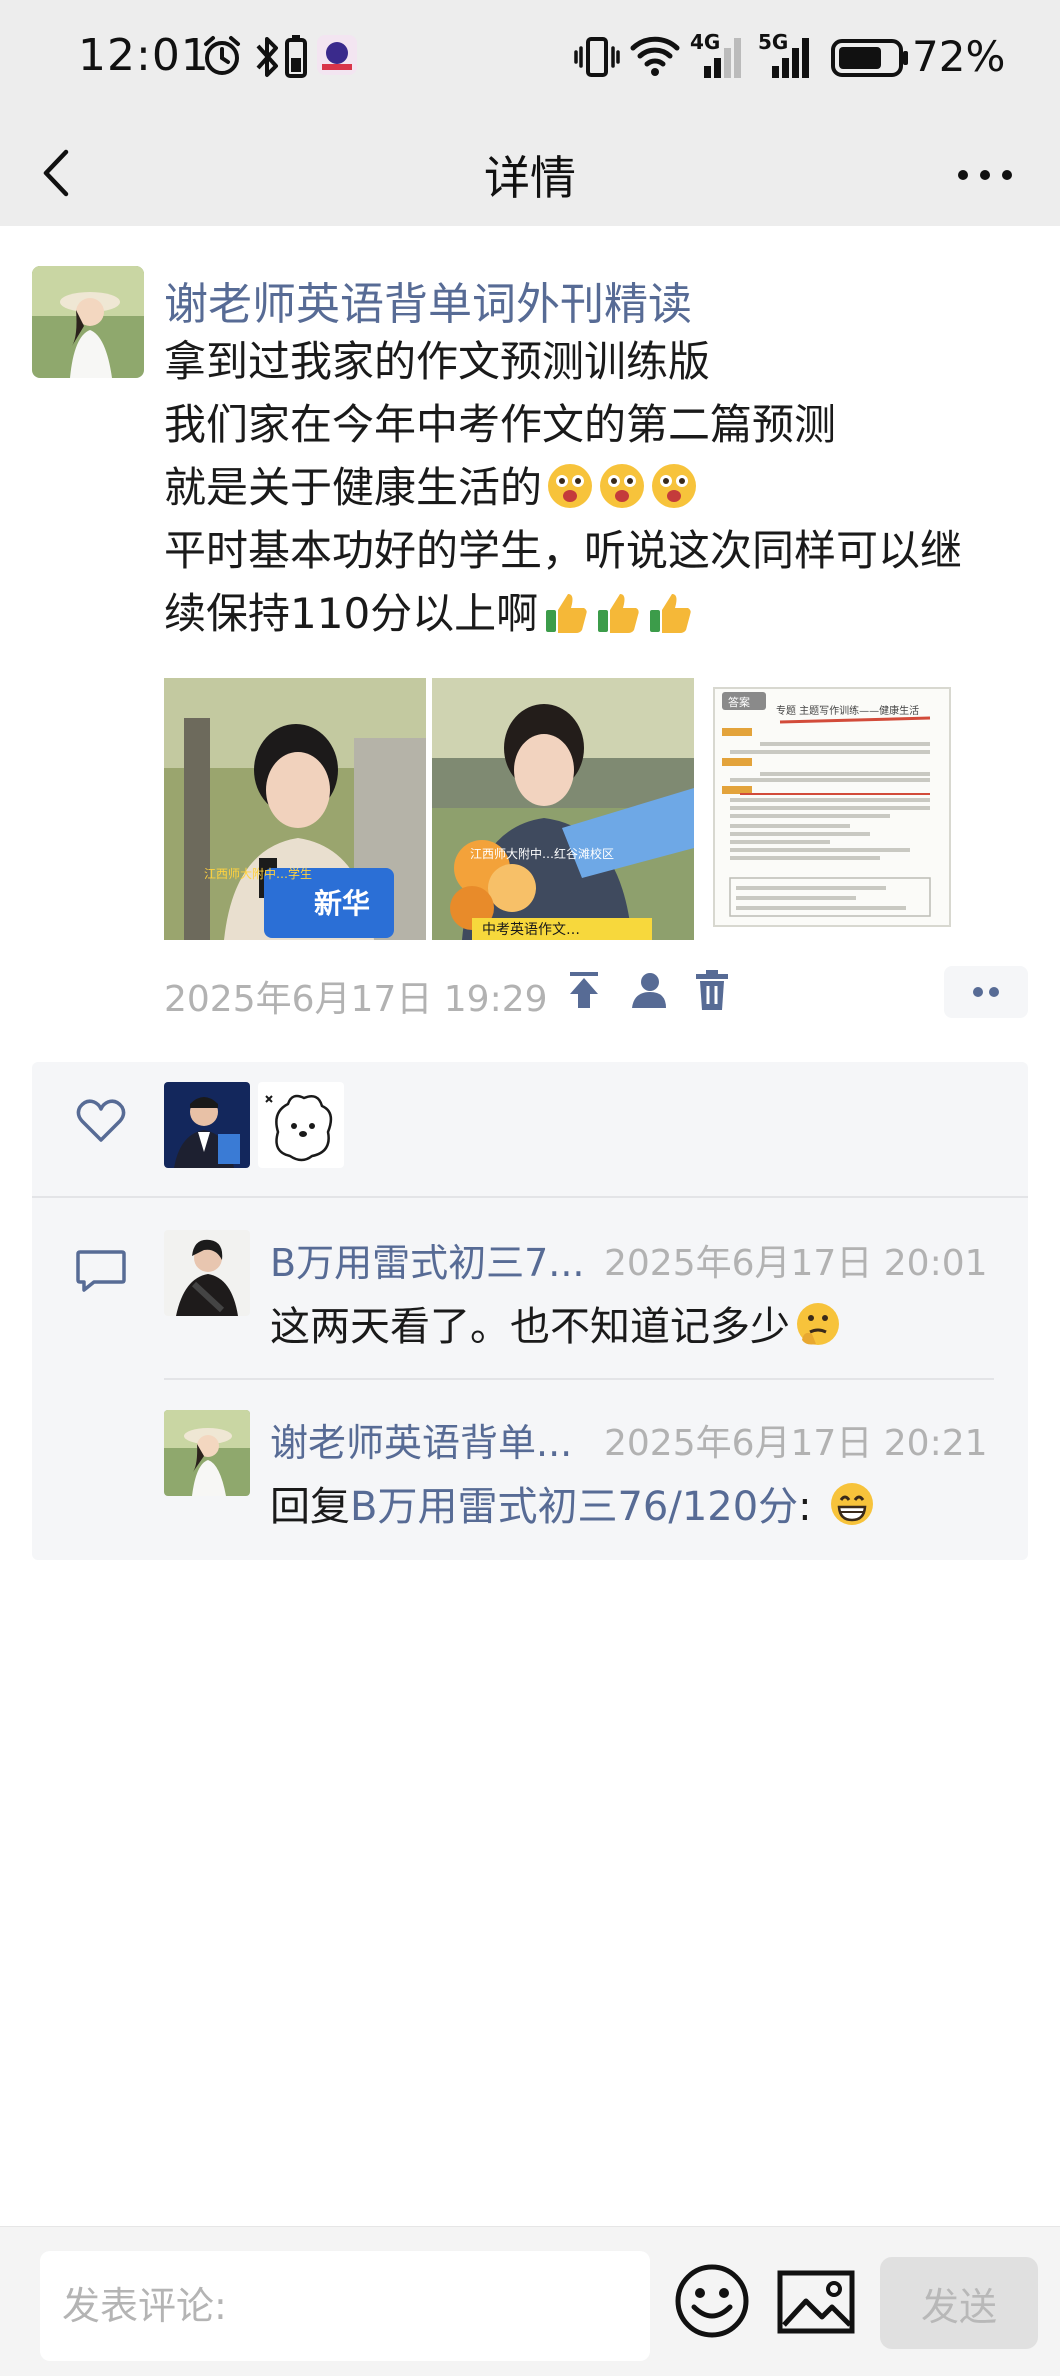  Describe the element at coordinates (530, 60) in the screenshot. I see `status-bar: 12:01 4G 5G 72%` at that location.